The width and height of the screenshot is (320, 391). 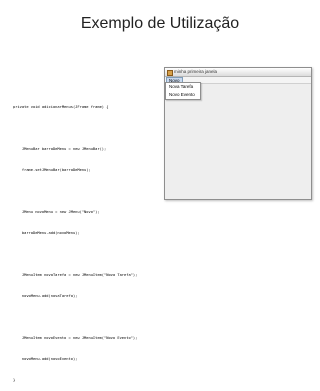 I want to click on code-line: novoMenu.add(novoEvento);, so click(x=45, y=359).